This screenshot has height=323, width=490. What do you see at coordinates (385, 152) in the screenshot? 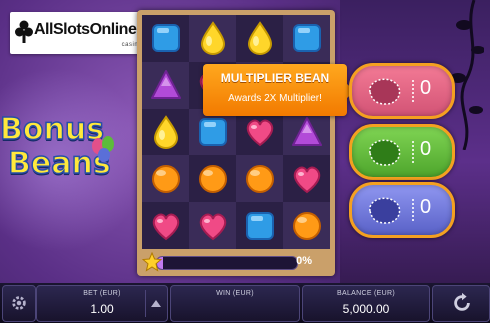
I see `green-bean-icon` at bounding box center [385, 152].